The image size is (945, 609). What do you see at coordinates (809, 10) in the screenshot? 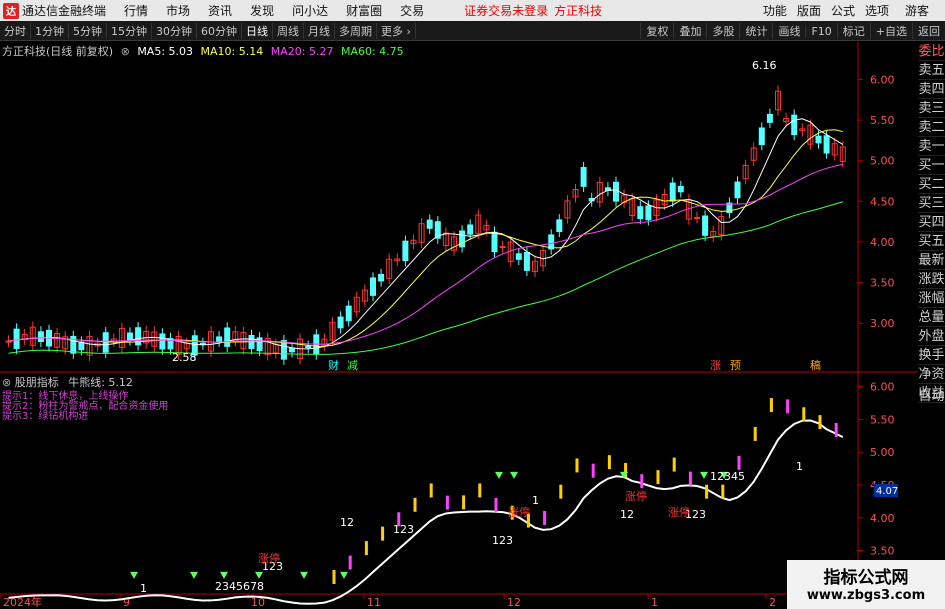
I see `menu-item-banmian: 版面` at bounding box center [809, 10].